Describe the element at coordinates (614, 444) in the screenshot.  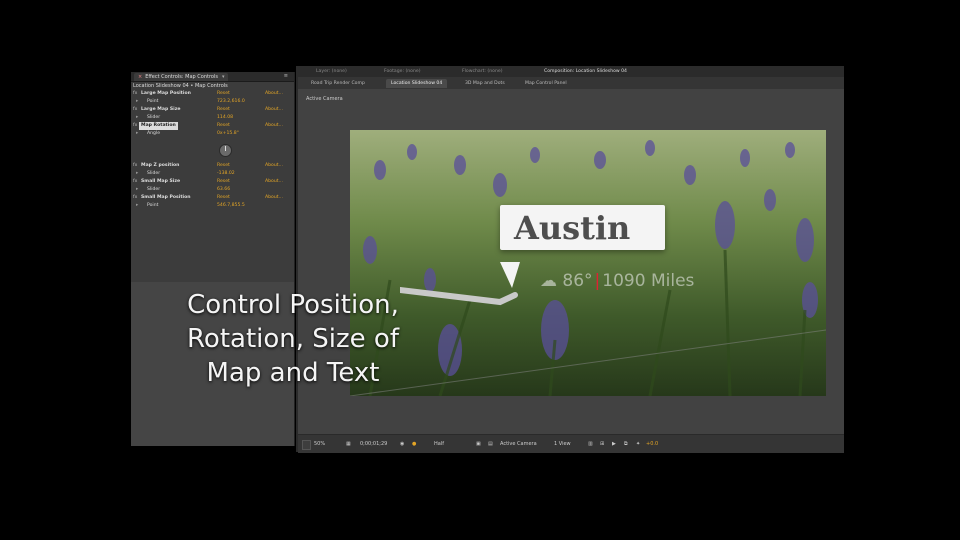
I see `fast-preview-icon: ▶` at that location.